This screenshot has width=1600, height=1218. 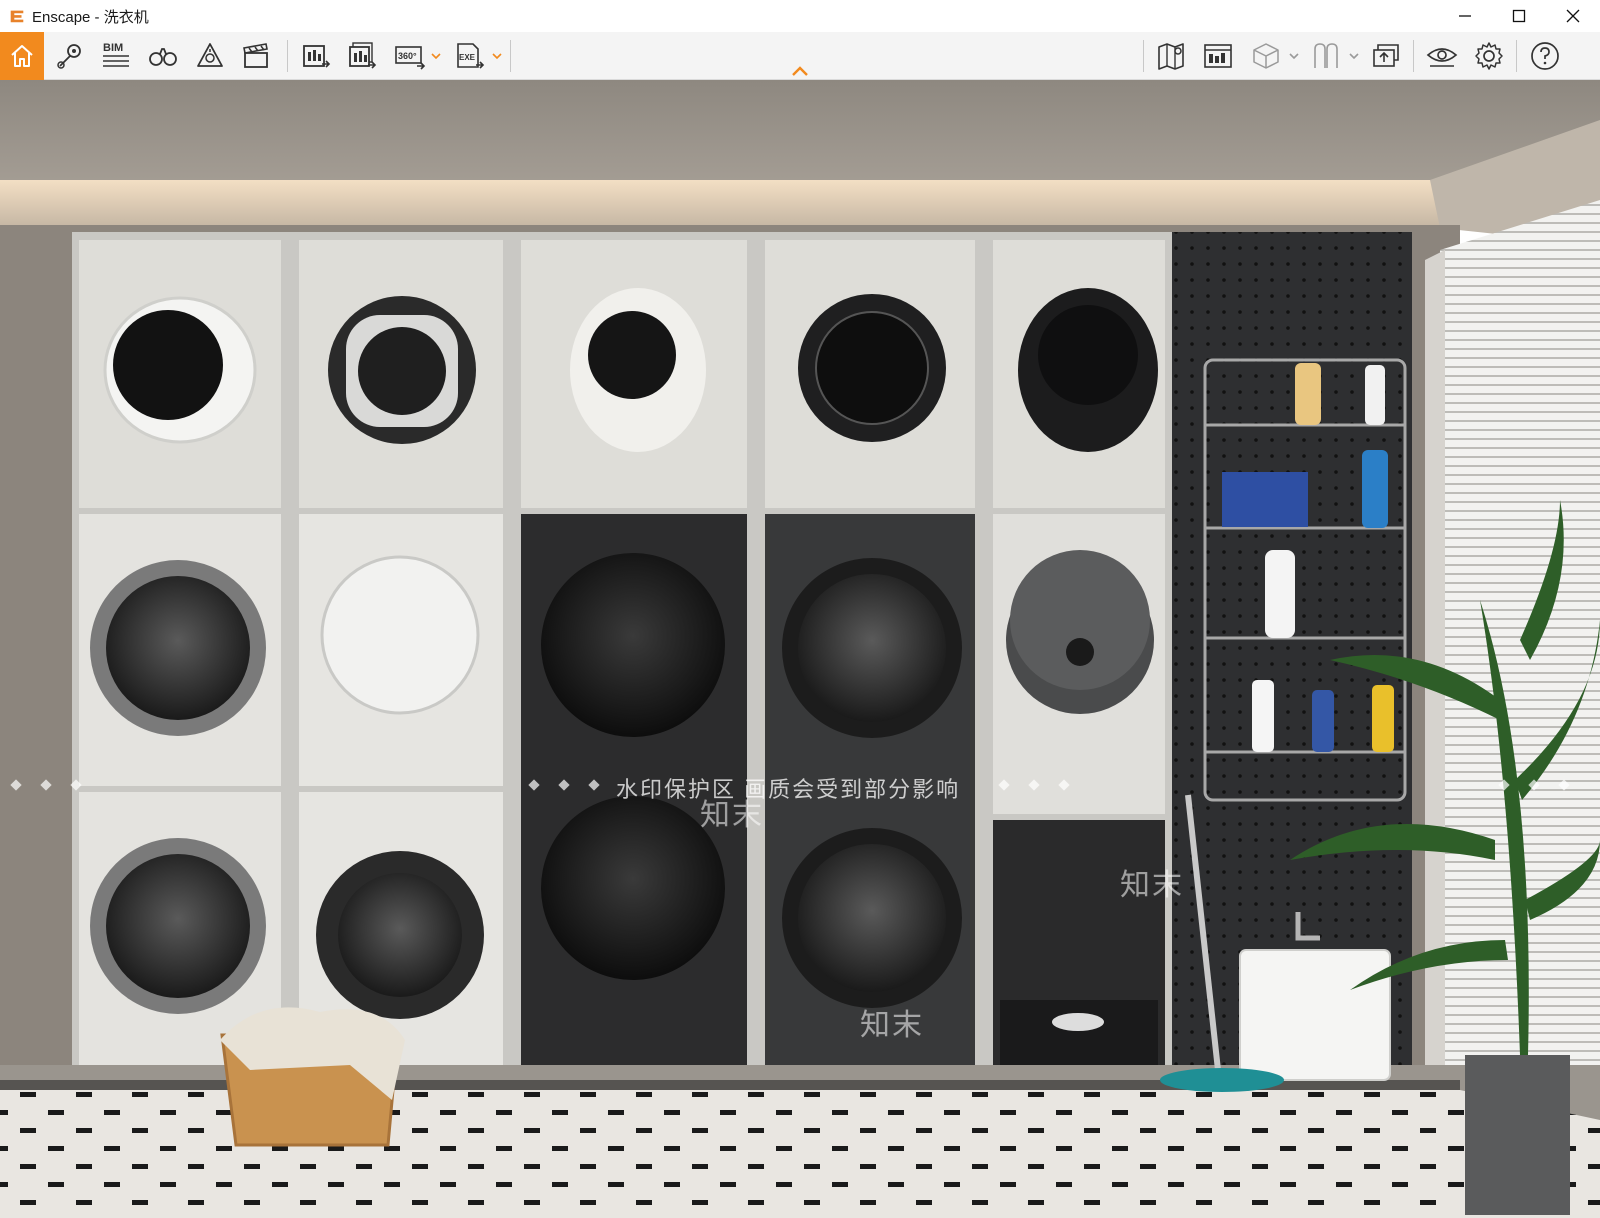 I want to click on exe-export-icon: EXE, so click(x=471, y=56).